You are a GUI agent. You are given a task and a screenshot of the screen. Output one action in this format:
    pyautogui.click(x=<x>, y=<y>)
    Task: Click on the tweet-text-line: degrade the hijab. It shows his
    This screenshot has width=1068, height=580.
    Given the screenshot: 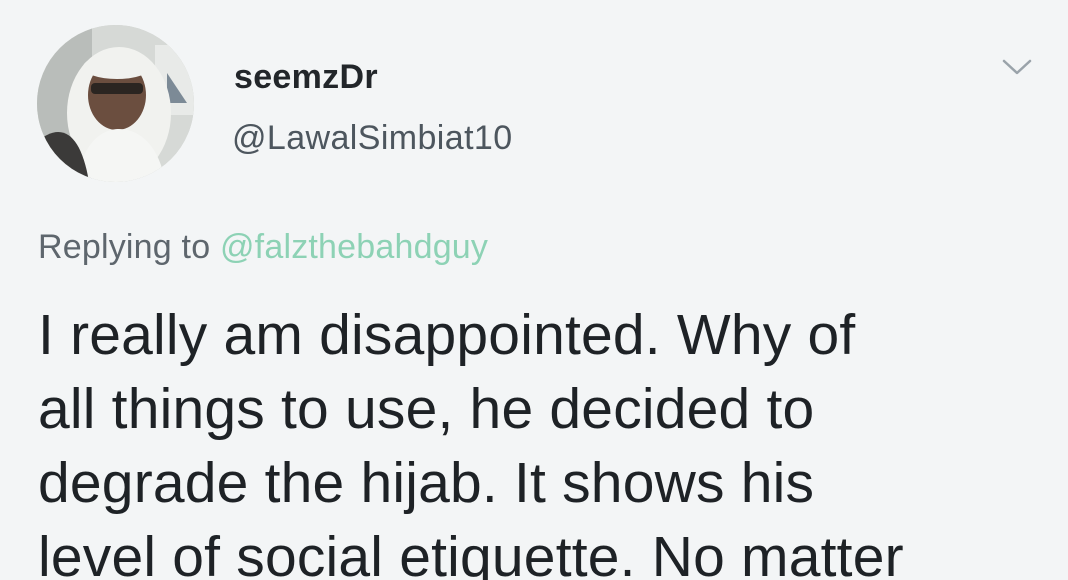 What is the action you would take?
    pyautogui.click(x=426, y=483)
    